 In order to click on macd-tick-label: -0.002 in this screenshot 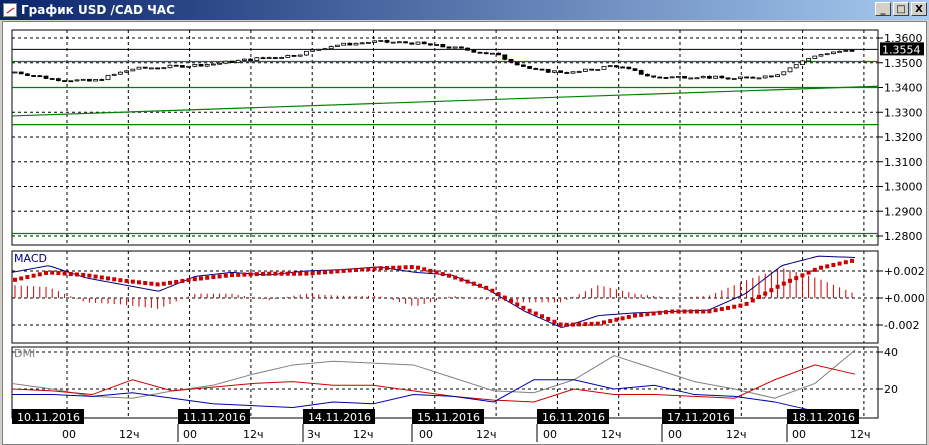, I will do `click(901, 325)`.